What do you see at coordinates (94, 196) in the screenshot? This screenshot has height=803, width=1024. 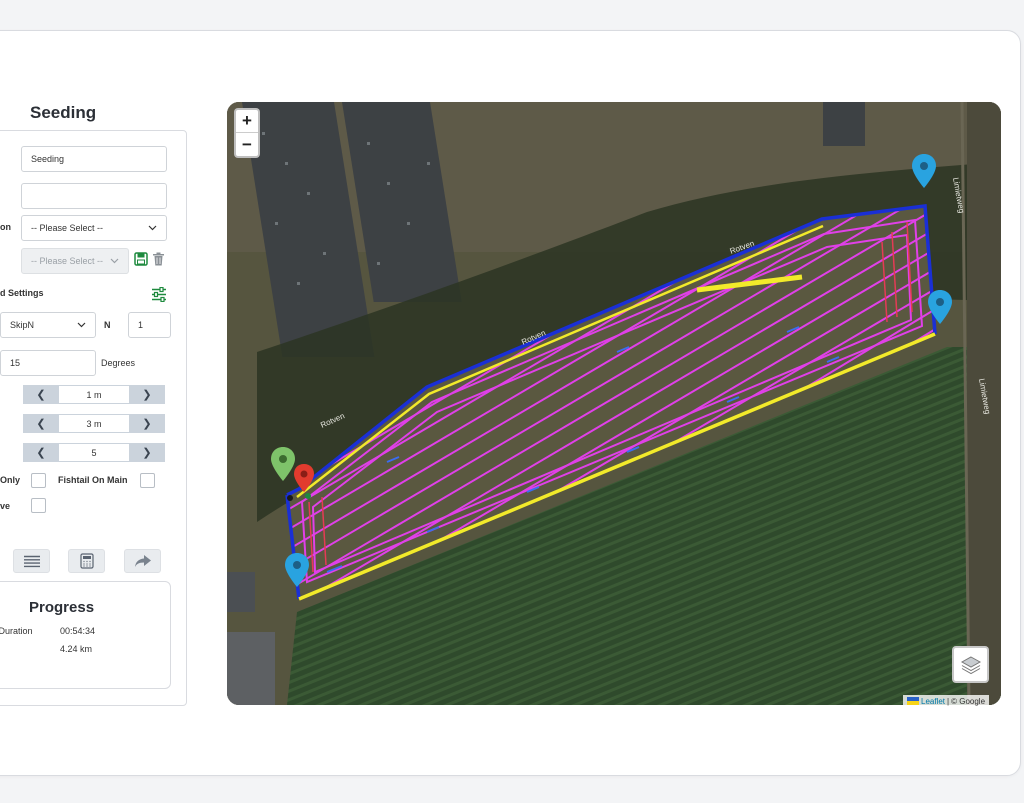 I see `description-input` at bounding box center [94, 196].